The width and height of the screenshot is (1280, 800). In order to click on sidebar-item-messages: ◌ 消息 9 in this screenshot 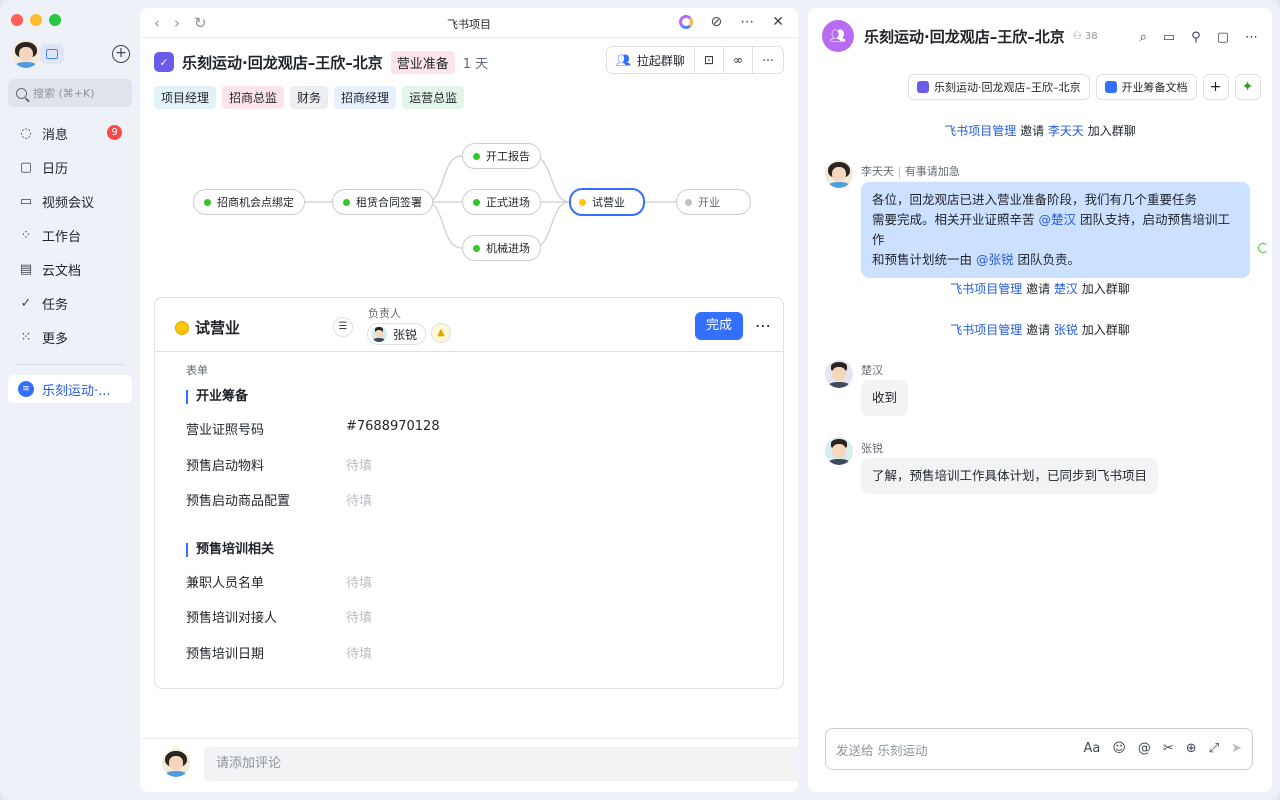, I will do `click(70, 133)`.